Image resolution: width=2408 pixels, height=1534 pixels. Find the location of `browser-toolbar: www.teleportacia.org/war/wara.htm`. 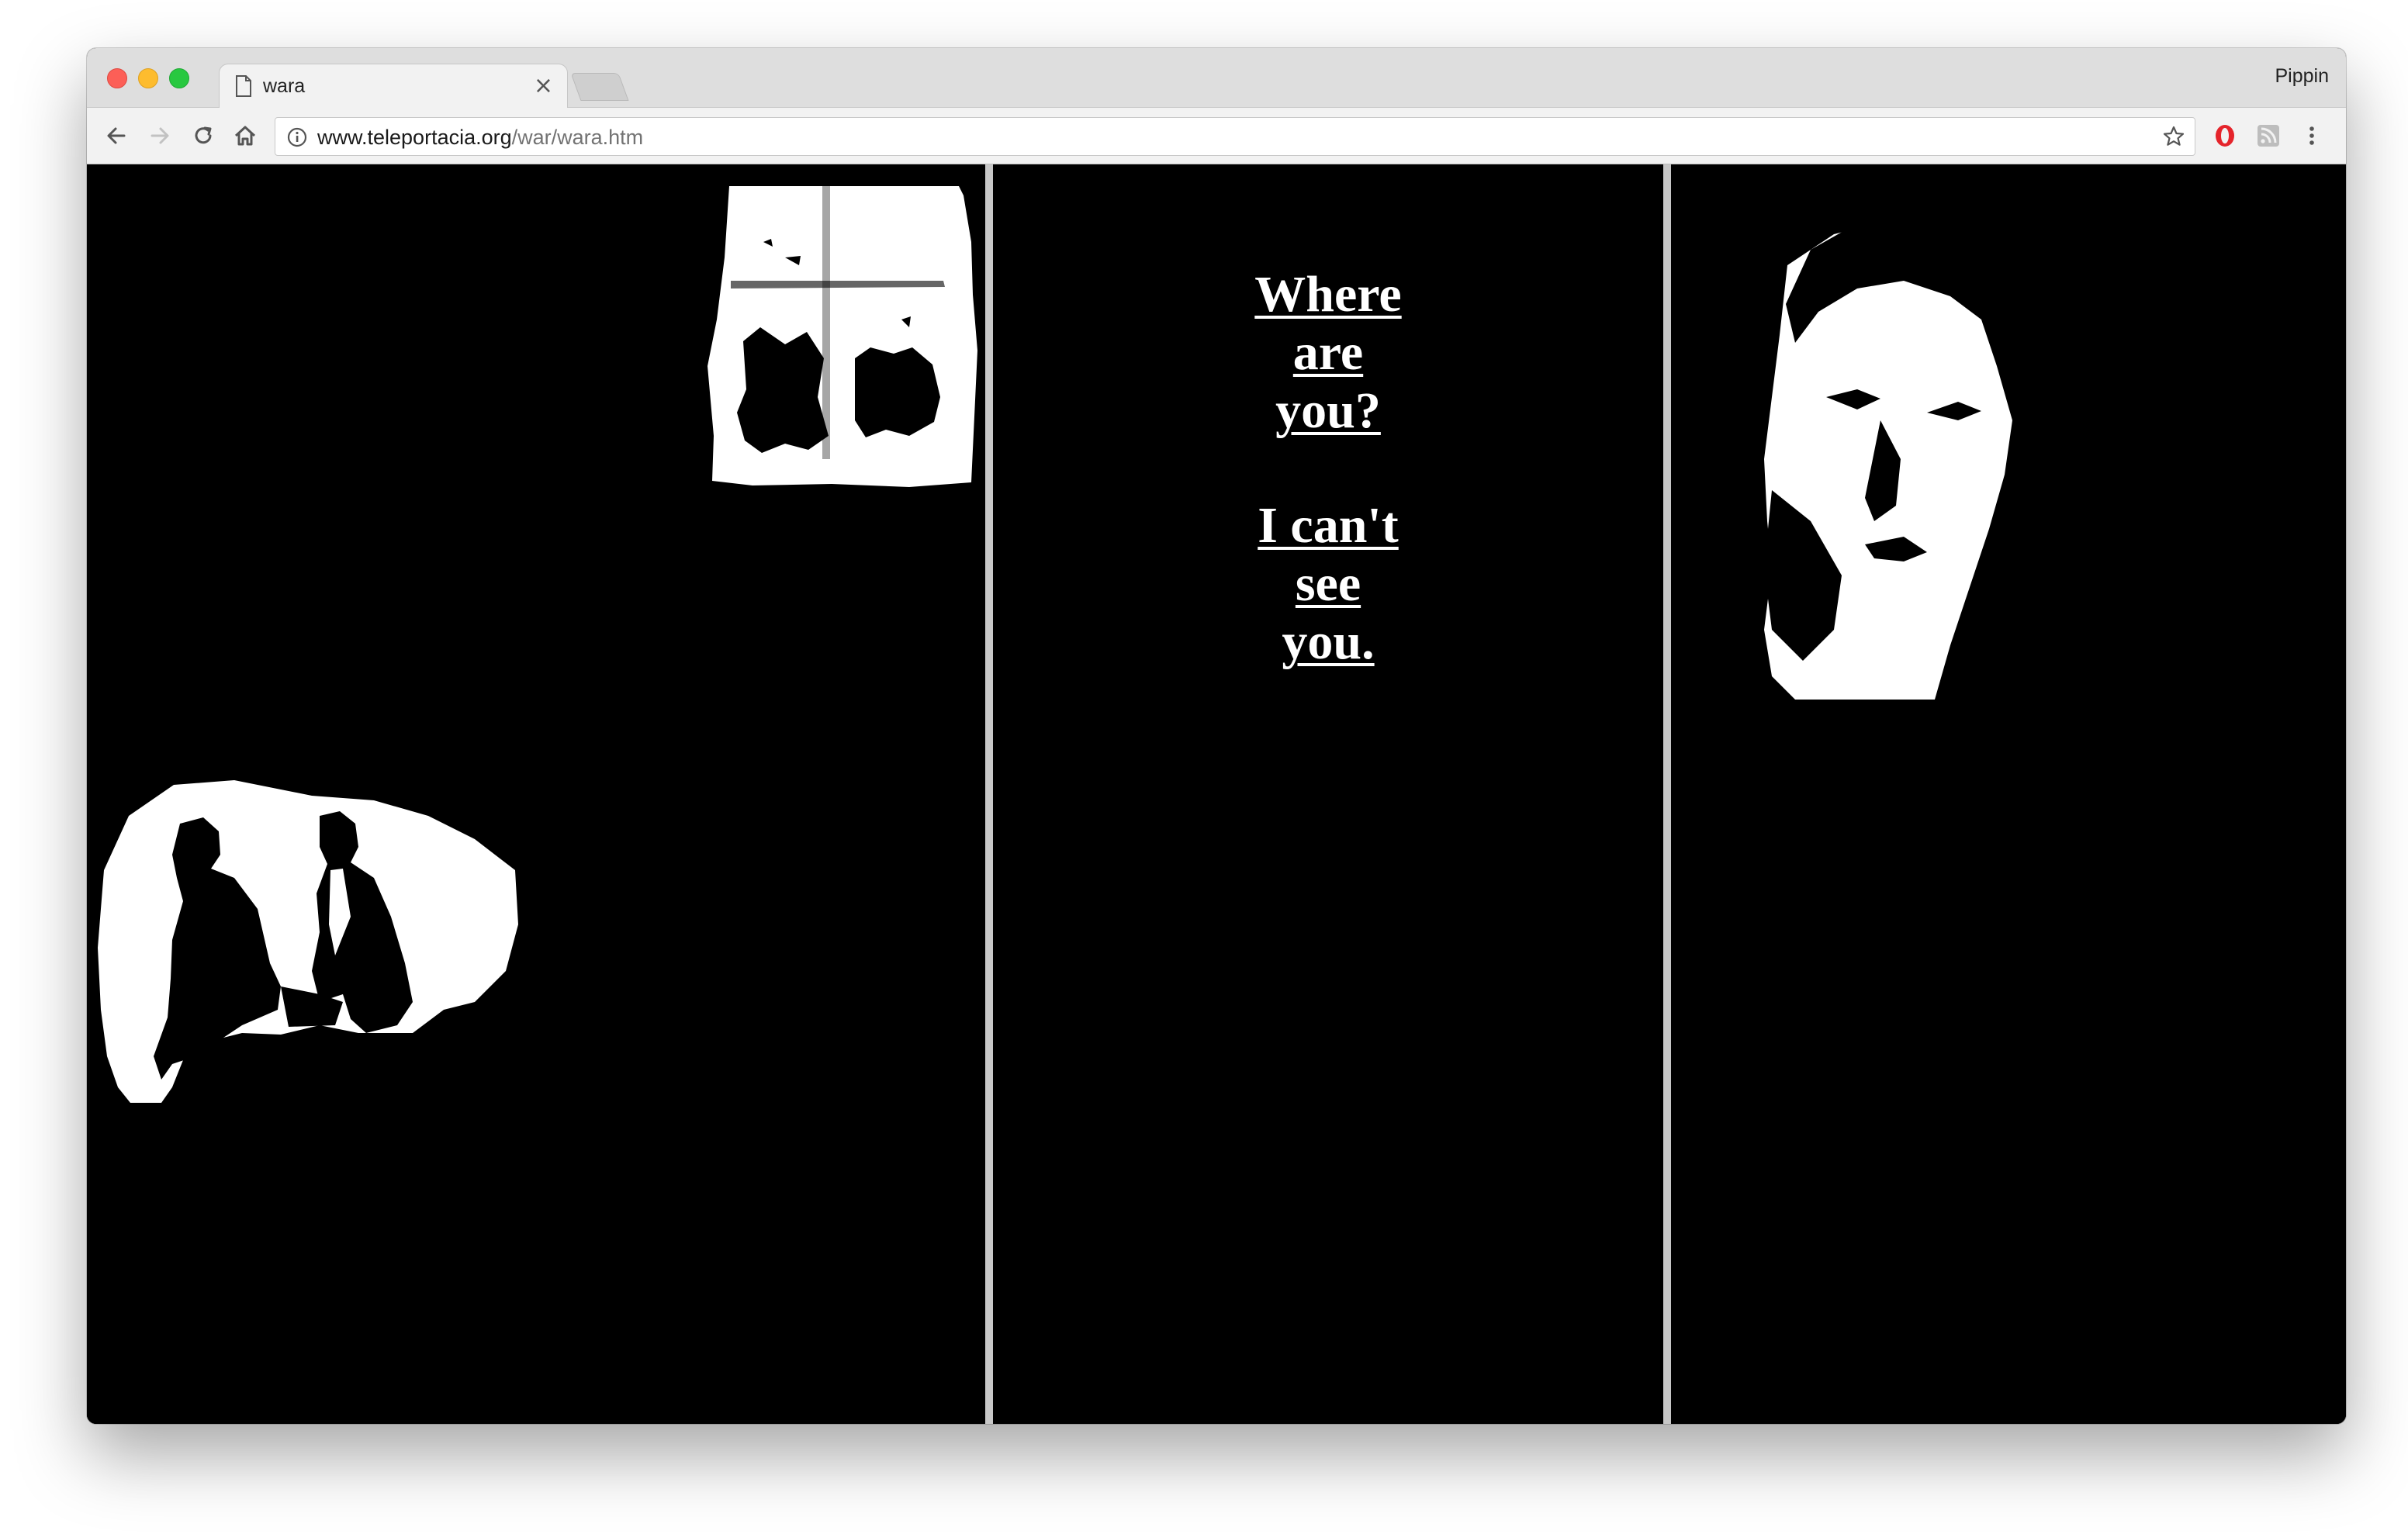

browser-toolbar: www.teleportacia.org/war/wara.htm is located at coordinates (1216, 136).